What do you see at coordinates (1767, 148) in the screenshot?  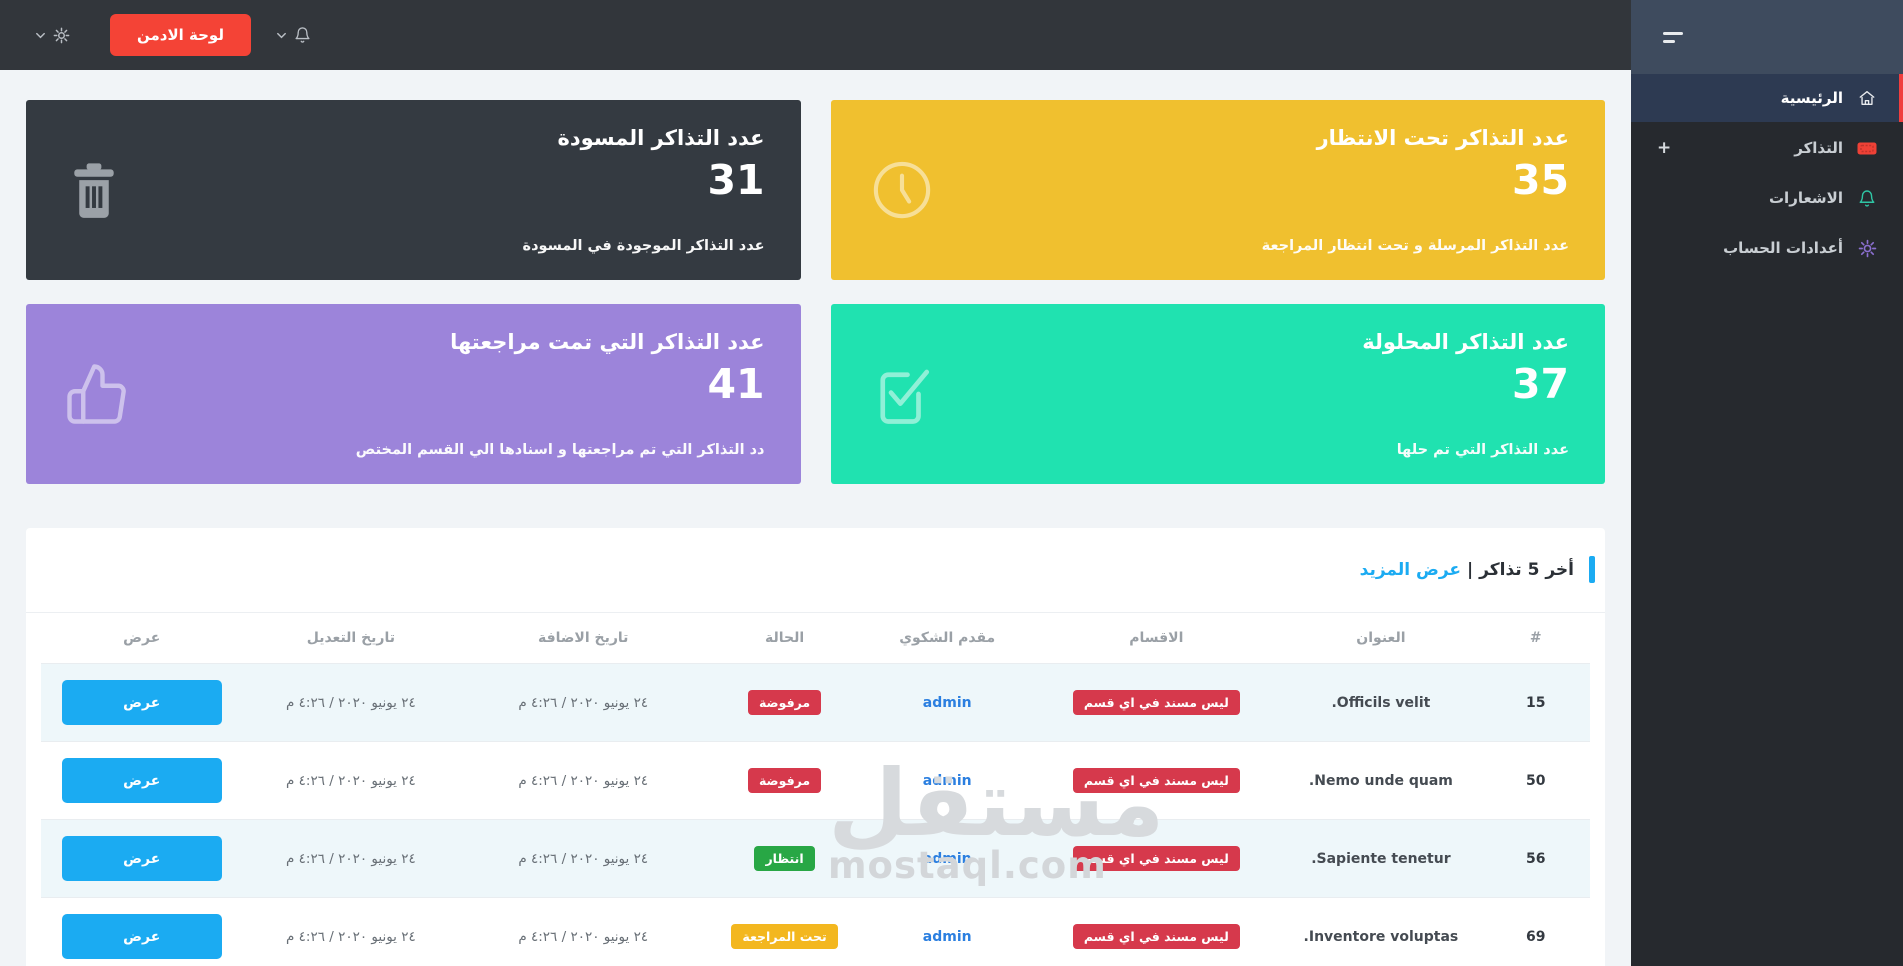 I see `sidebar-item-tickets: التذاكر +` at bounding box center [1767, 148].